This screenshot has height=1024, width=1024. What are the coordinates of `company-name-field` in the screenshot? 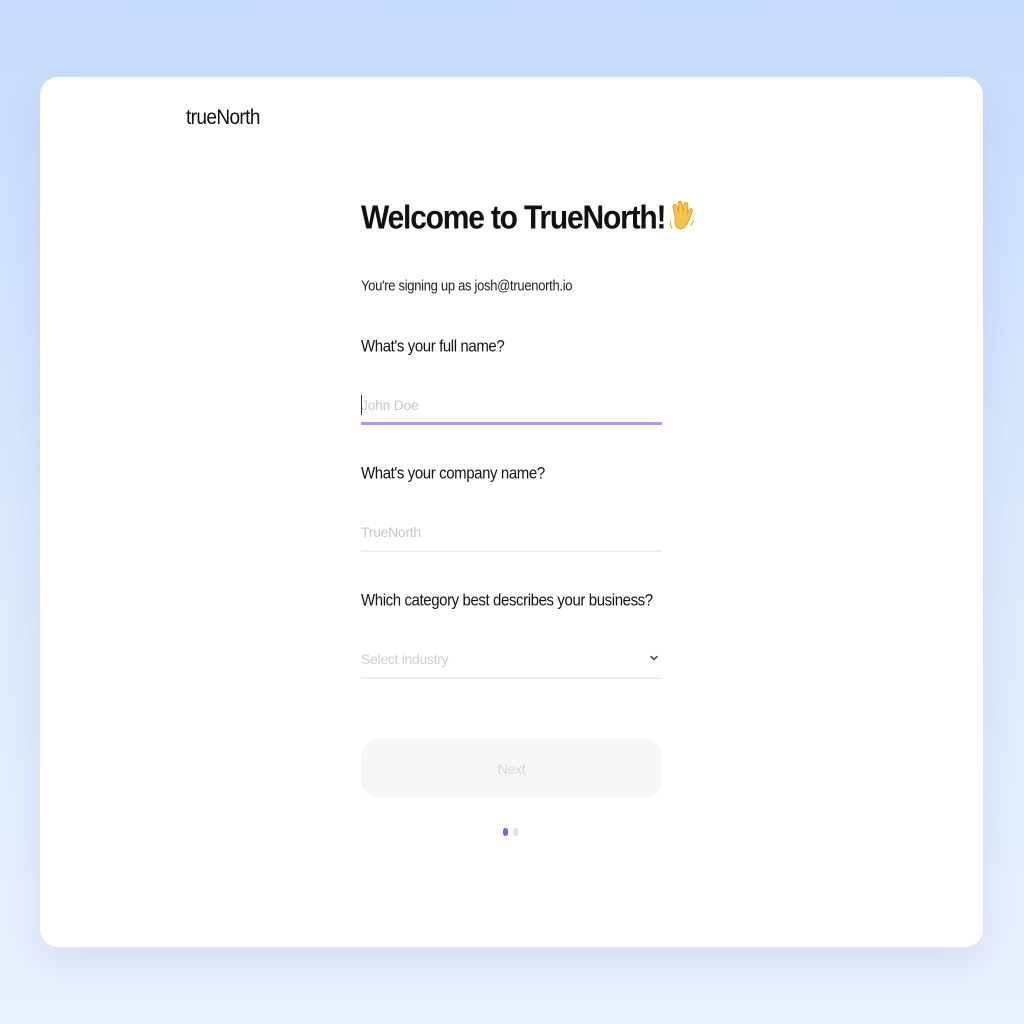 It's located at (511, 534).